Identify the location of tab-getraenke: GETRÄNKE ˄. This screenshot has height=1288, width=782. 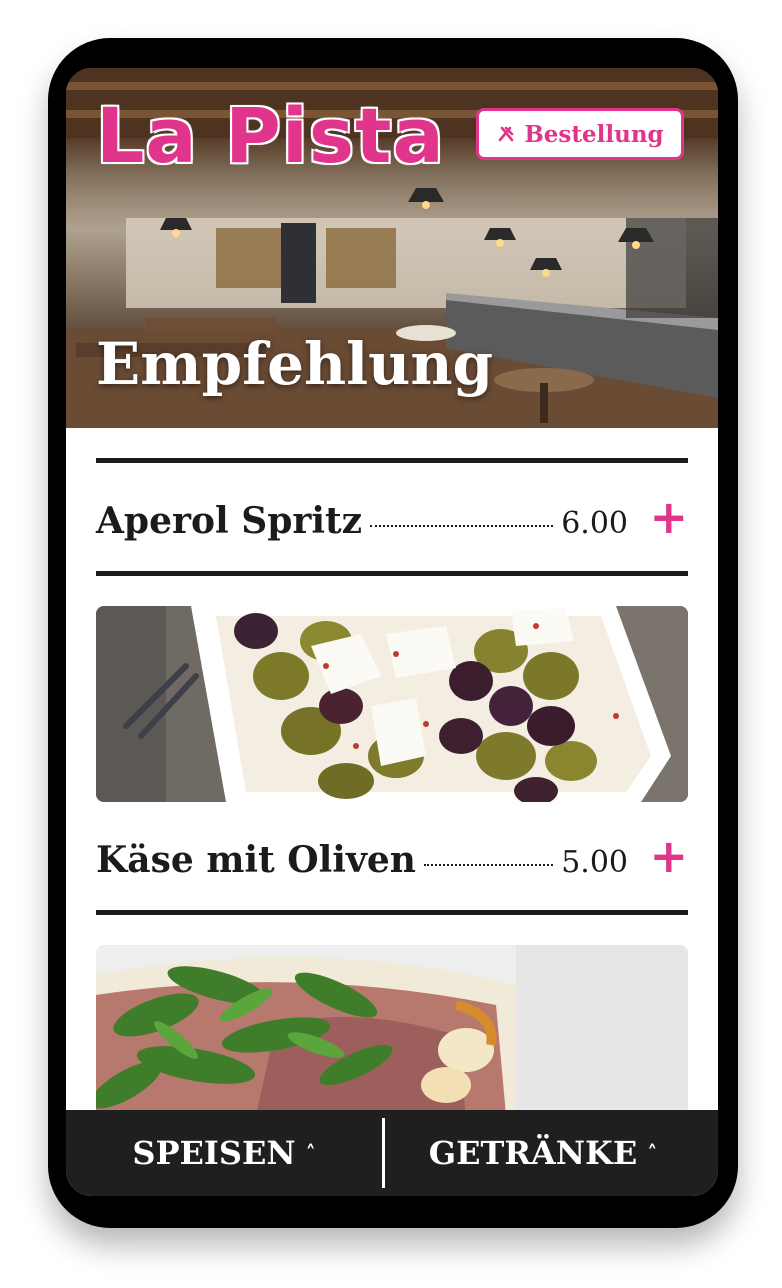
(543, 1153).